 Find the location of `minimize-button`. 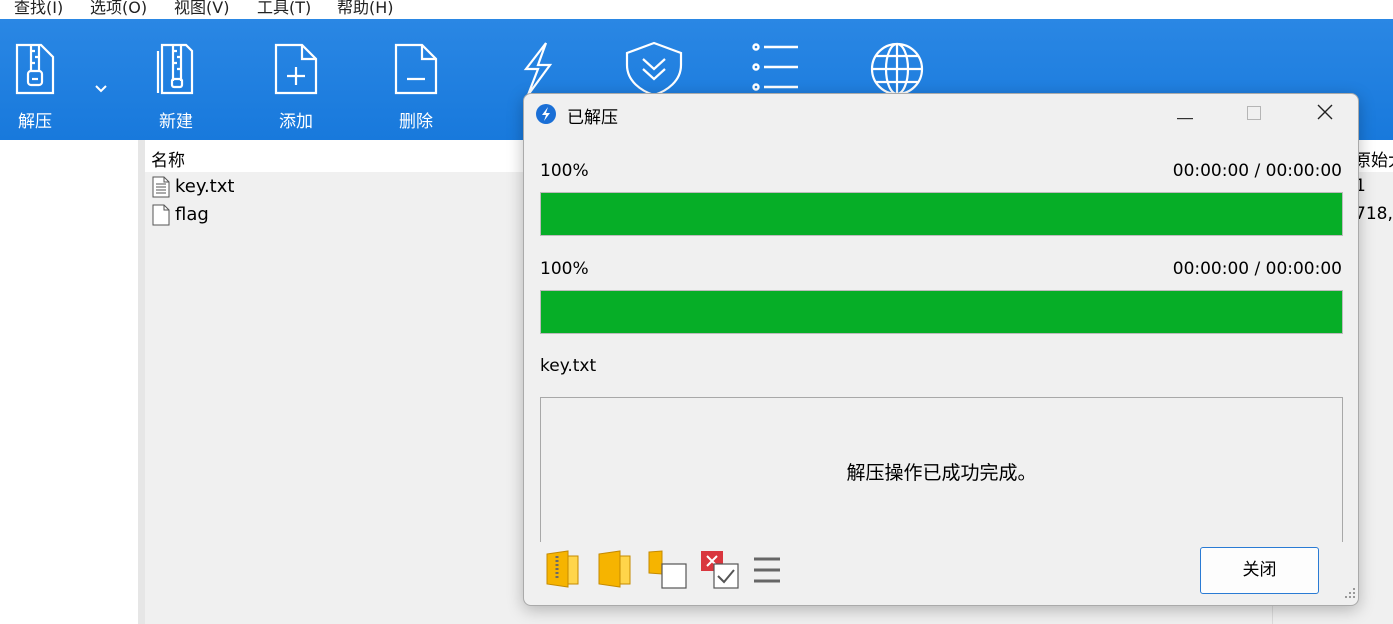

minimize-button is located at coordinates (1185, 114).